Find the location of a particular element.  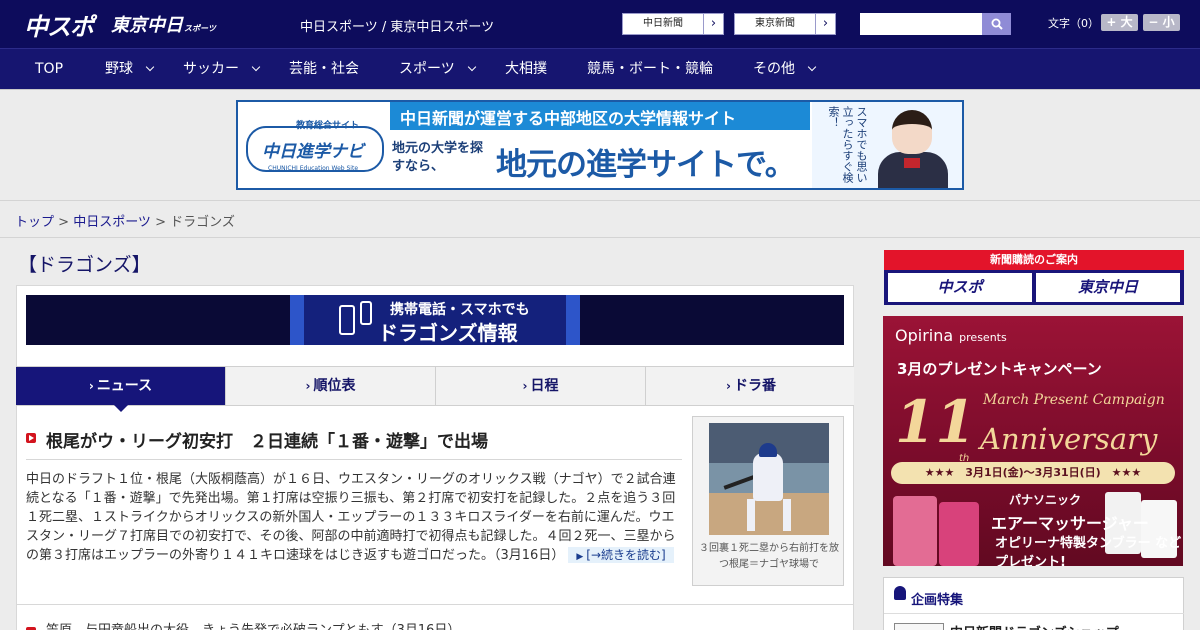

nav-label: 芸能・社会 is located at coordinates (324, 69).